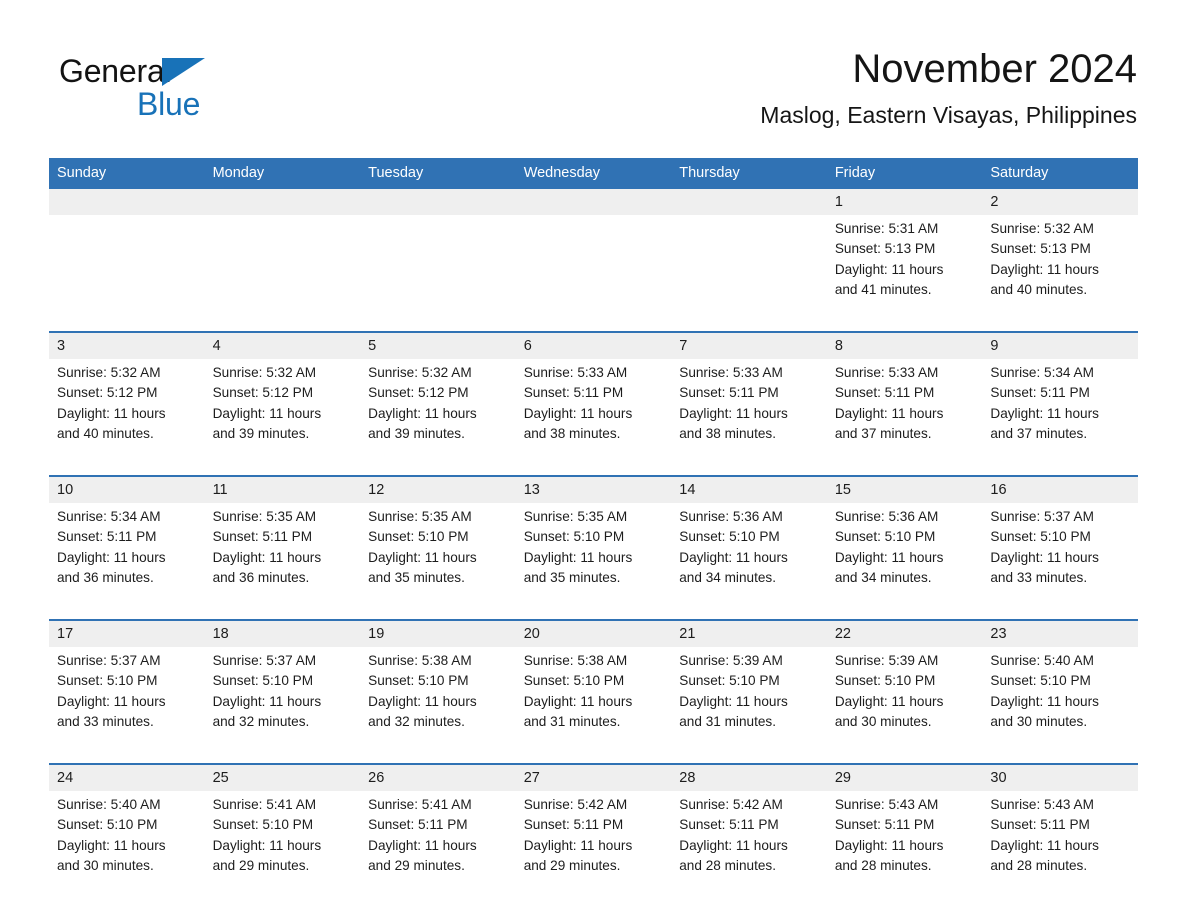  I want to click on sunrise-text: Sunrise: 5:35 AM, so click(420, 516).